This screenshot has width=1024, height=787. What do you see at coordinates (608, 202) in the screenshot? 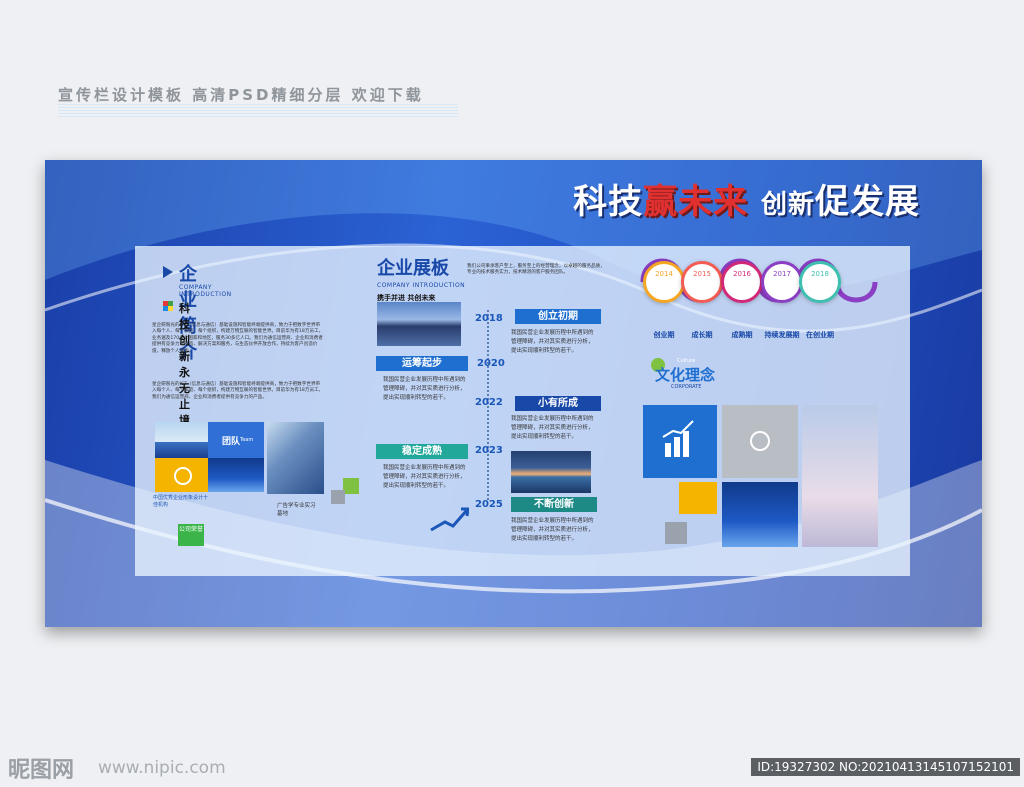
I see `slogan-part-1: 科技` at bounding box center [608, 202].